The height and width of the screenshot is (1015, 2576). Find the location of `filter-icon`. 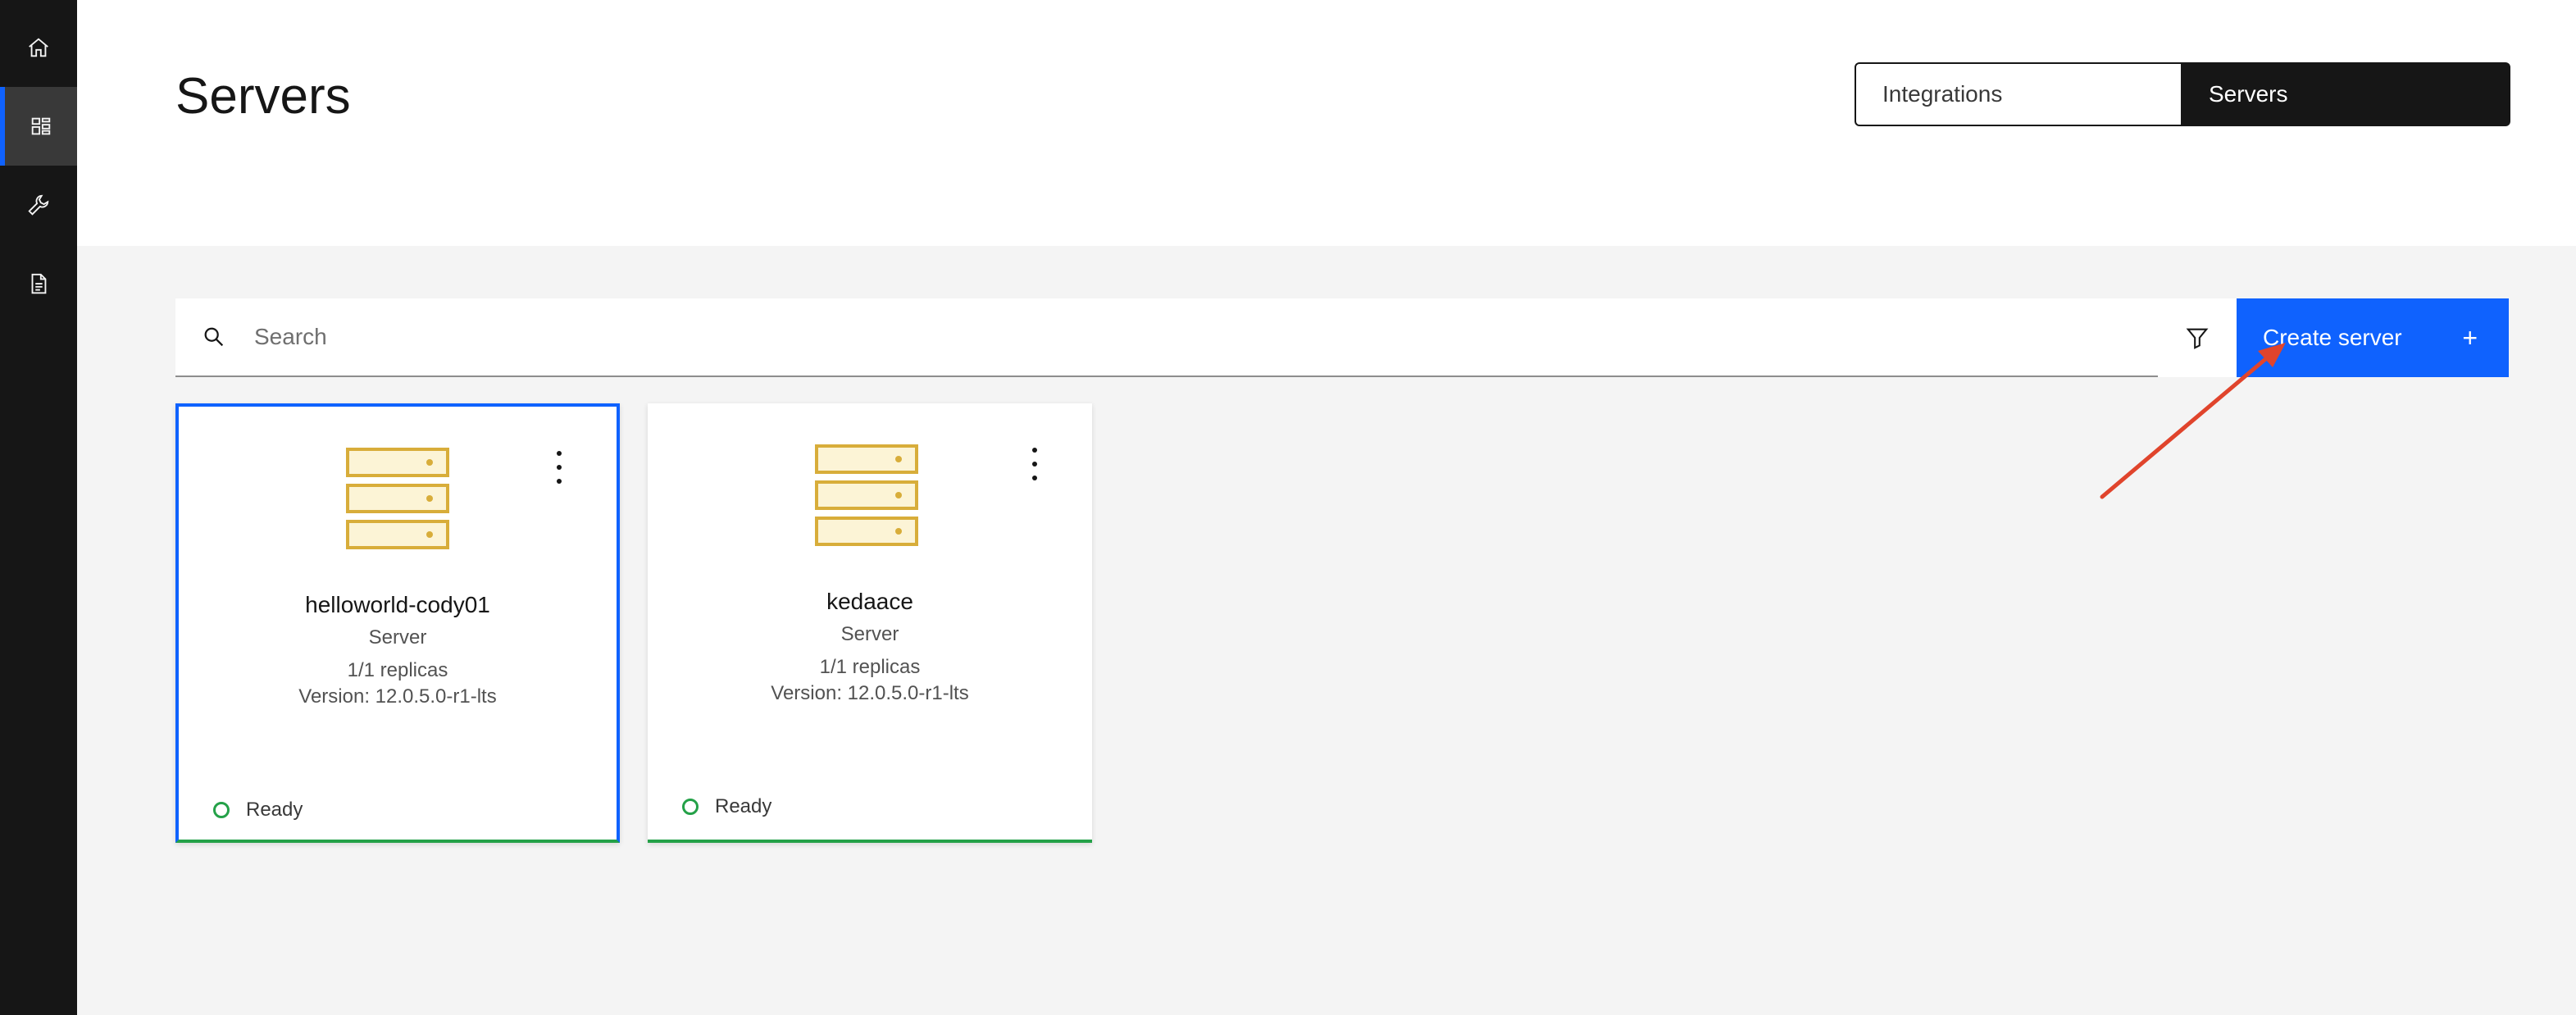

filter-icon is located at coordinates (2197, 338).